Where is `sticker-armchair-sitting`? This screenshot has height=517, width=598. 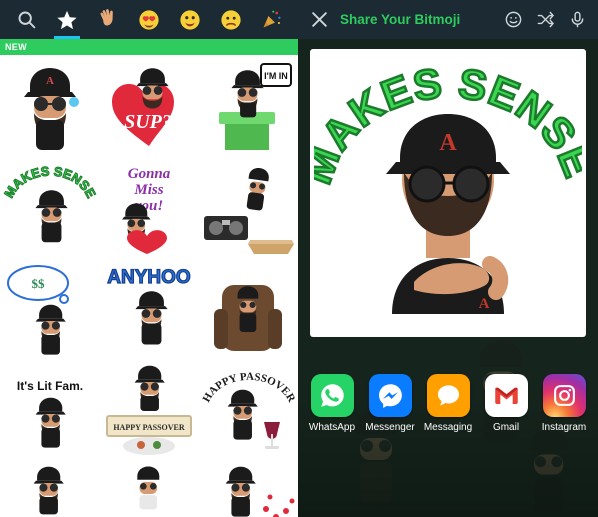
sticker-armchair-sitting is located at coordinates (248, 307).